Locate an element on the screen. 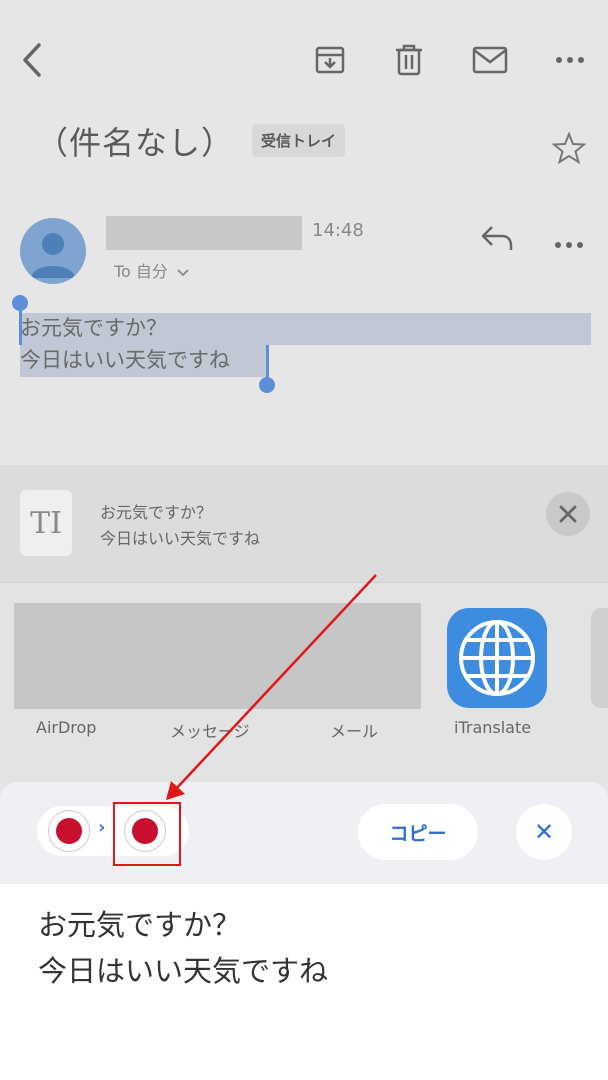  app-label-mail: メール is located at coordinates (354, 730).